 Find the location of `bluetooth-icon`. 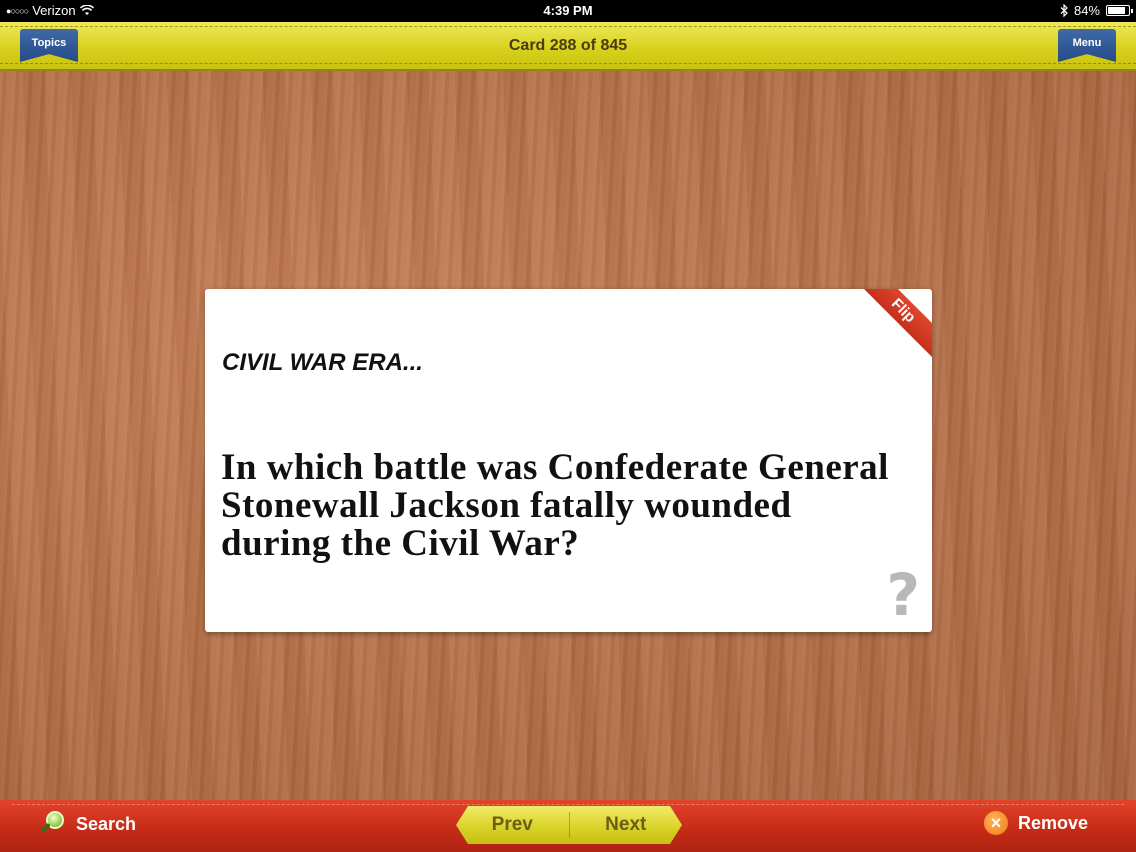

bluetooth-icon is located at coordinates (1064, 10).